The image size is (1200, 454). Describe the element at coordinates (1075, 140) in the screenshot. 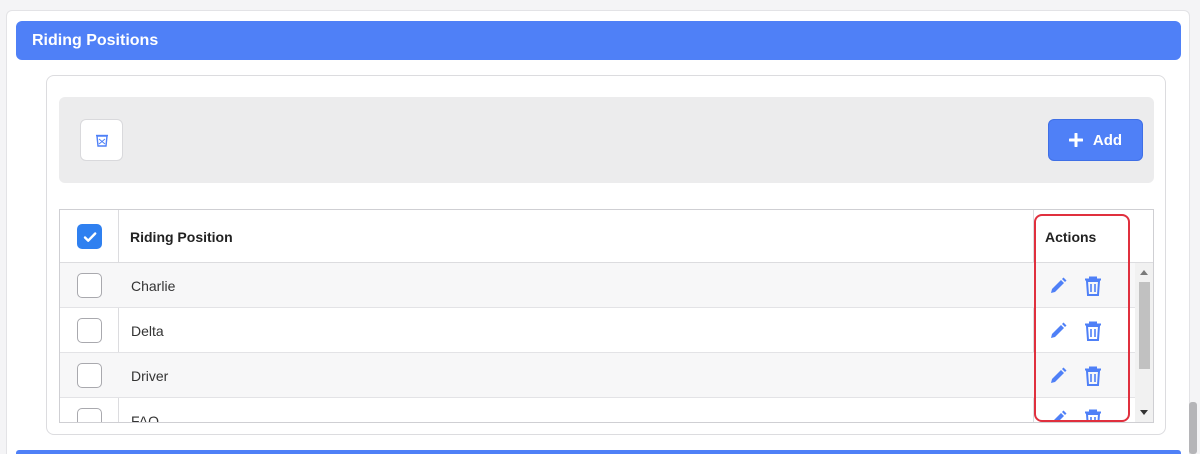

I see `plus-icon` at that location.